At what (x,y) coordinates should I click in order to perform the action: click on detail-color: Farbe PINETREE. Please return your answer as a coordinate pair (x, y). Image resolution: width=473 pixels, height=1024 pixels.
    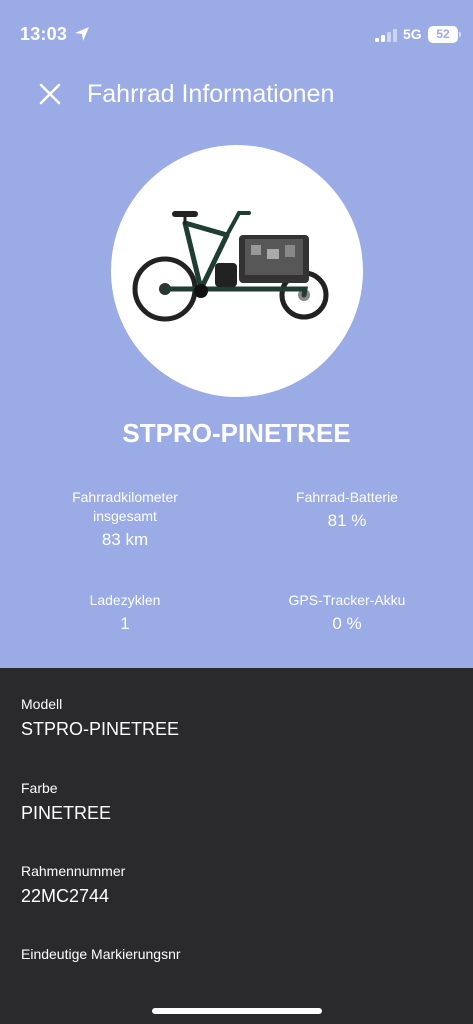
    Looking at the image, I should click on (66, 802).